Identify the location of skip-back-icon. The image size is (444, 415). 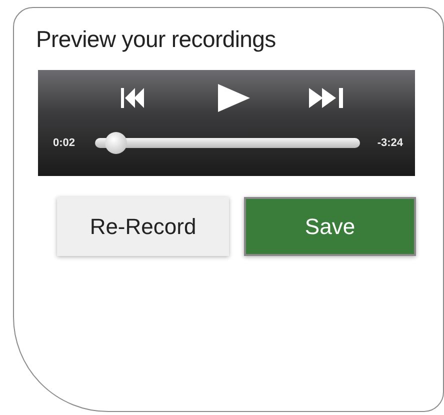
(133, 98).